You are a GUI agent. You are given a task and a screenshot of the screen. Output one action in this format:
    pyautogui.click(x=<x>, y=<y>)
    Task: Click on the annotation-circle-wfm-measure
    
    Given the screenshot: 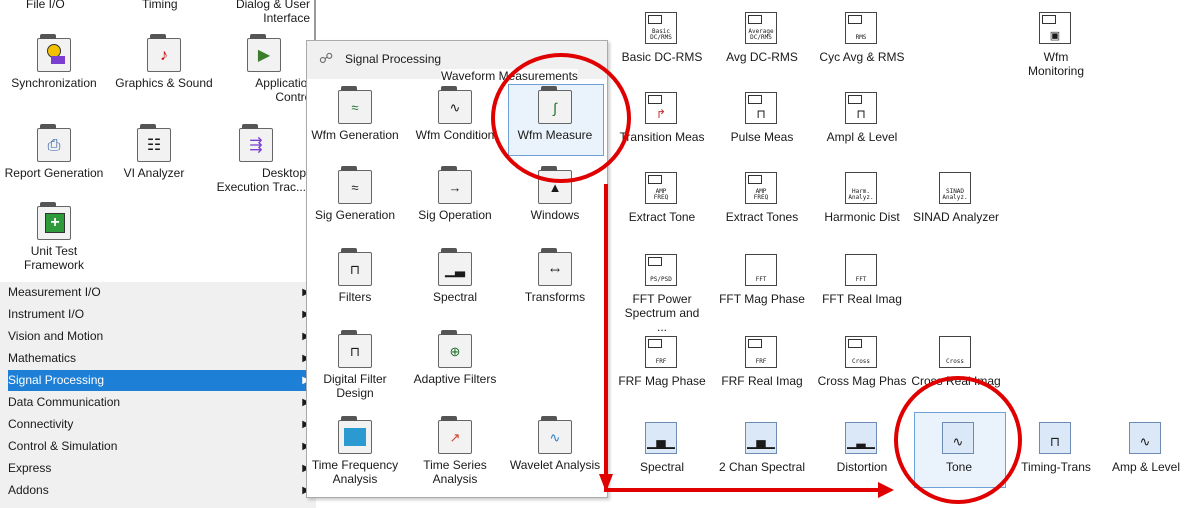 What is the action you would take?
    pyautogui.click(x=561, y=118)
    